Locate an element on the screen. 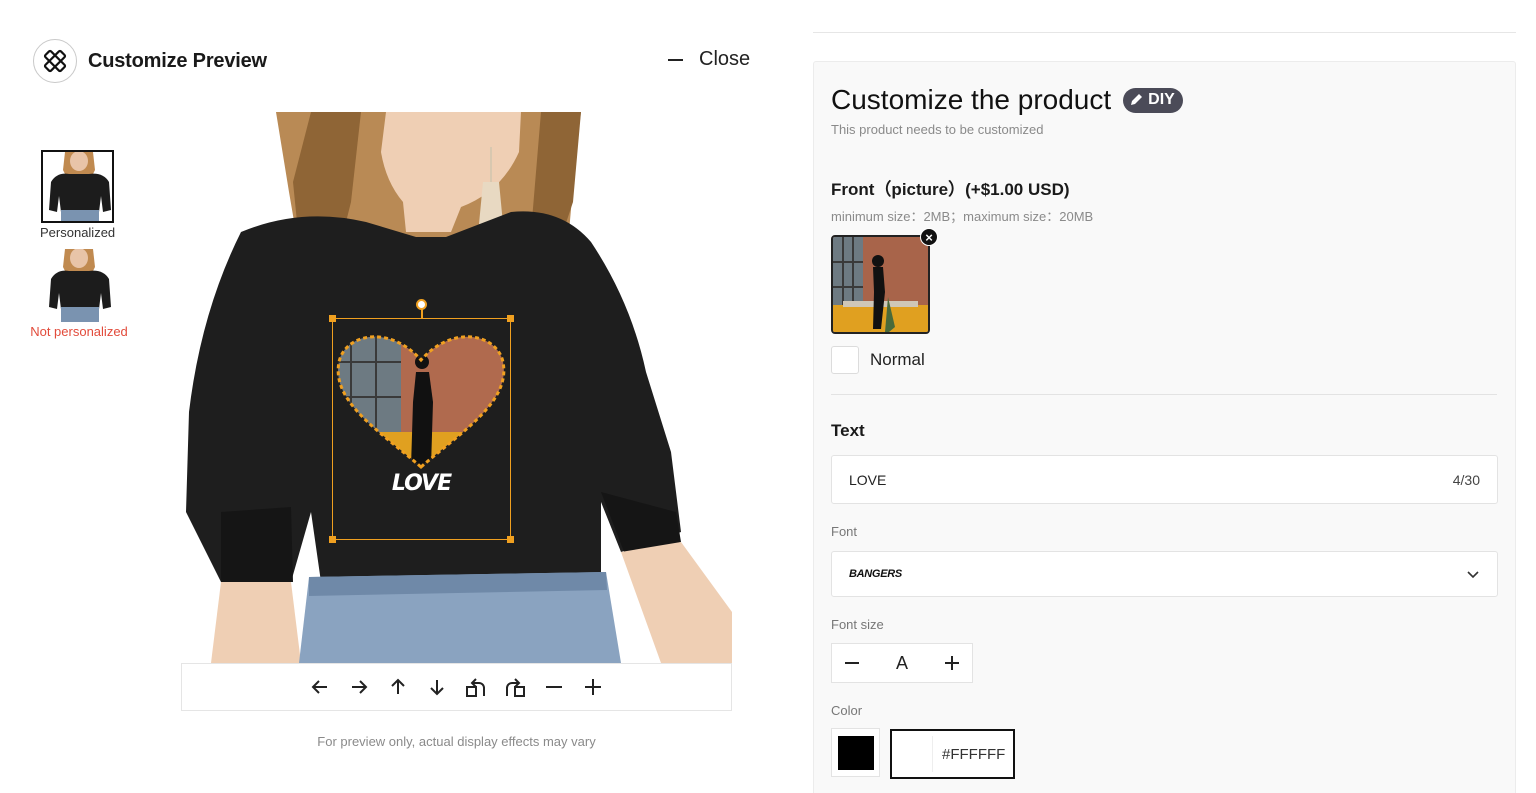  normal-checkbox is located at coordinates (845, 360).